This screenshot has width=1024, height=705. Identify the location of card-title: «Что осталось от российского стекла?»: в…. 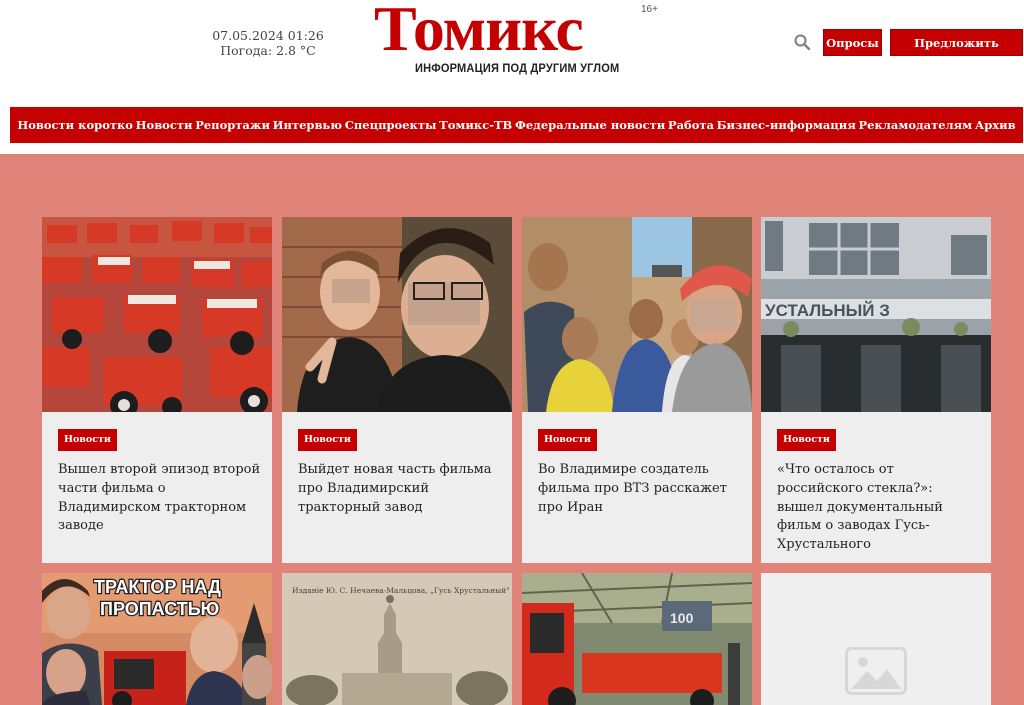
(879, 508).